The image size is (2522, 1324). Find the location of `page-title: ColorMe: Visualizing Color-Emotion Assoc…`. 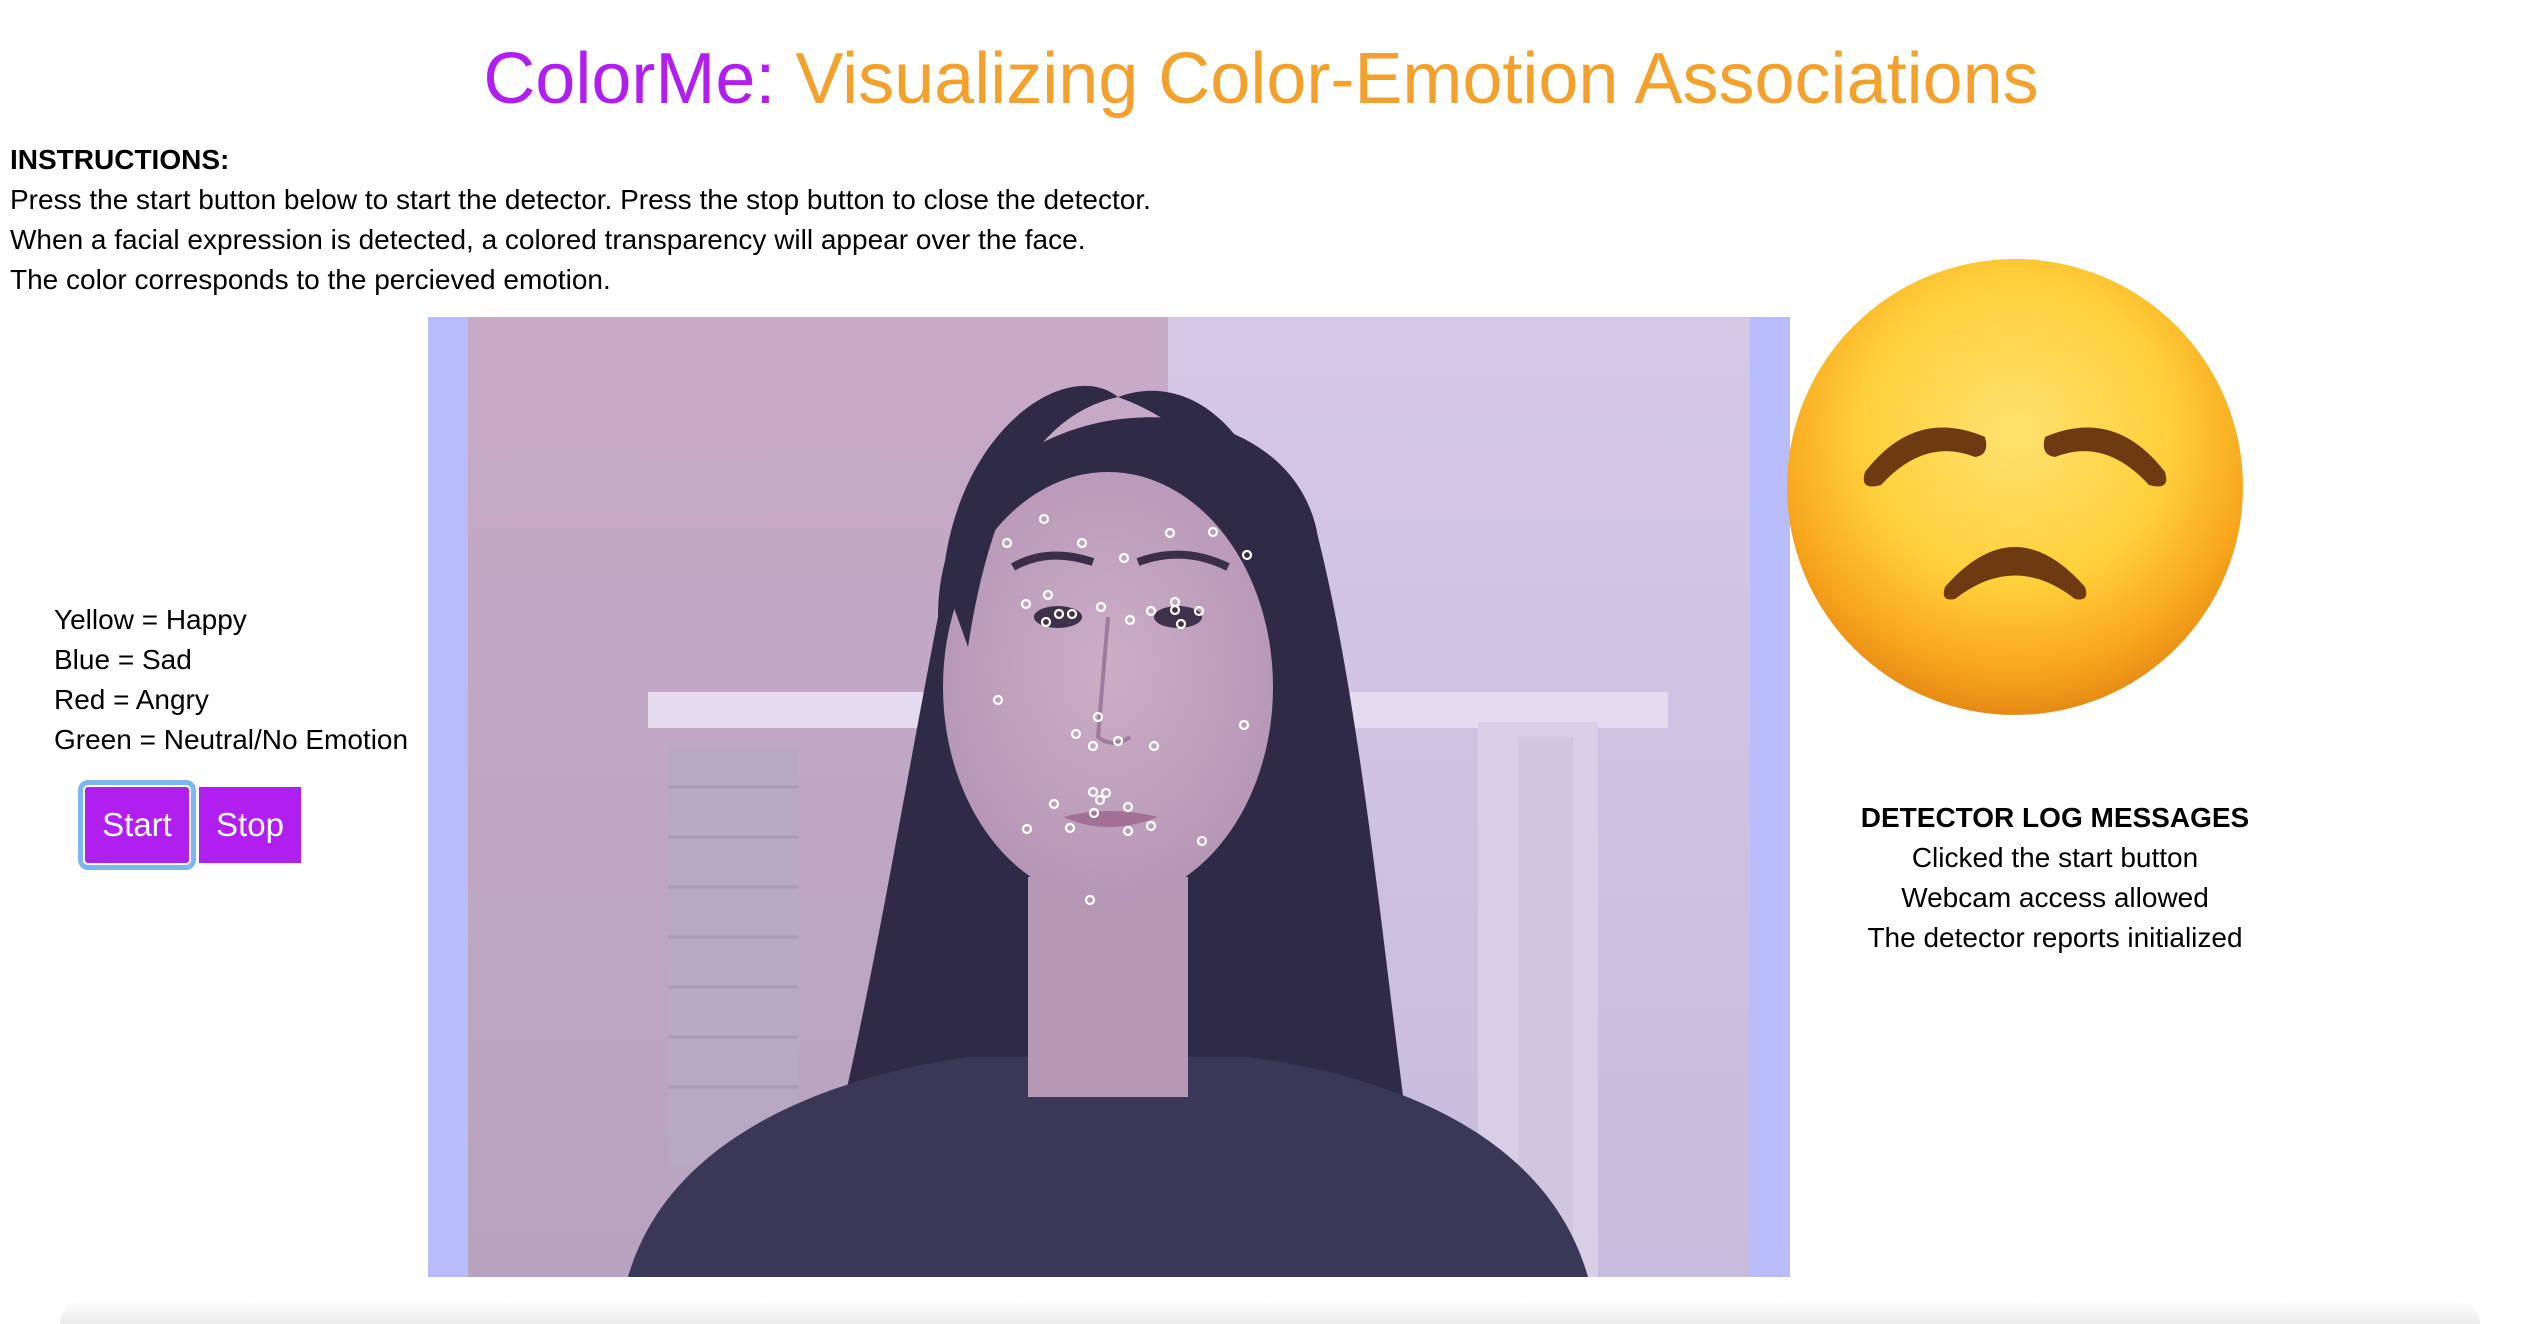

page-title: ColorMe: Visualizing Color-Emotion Assoc… is located at coordinates (1261, 79).